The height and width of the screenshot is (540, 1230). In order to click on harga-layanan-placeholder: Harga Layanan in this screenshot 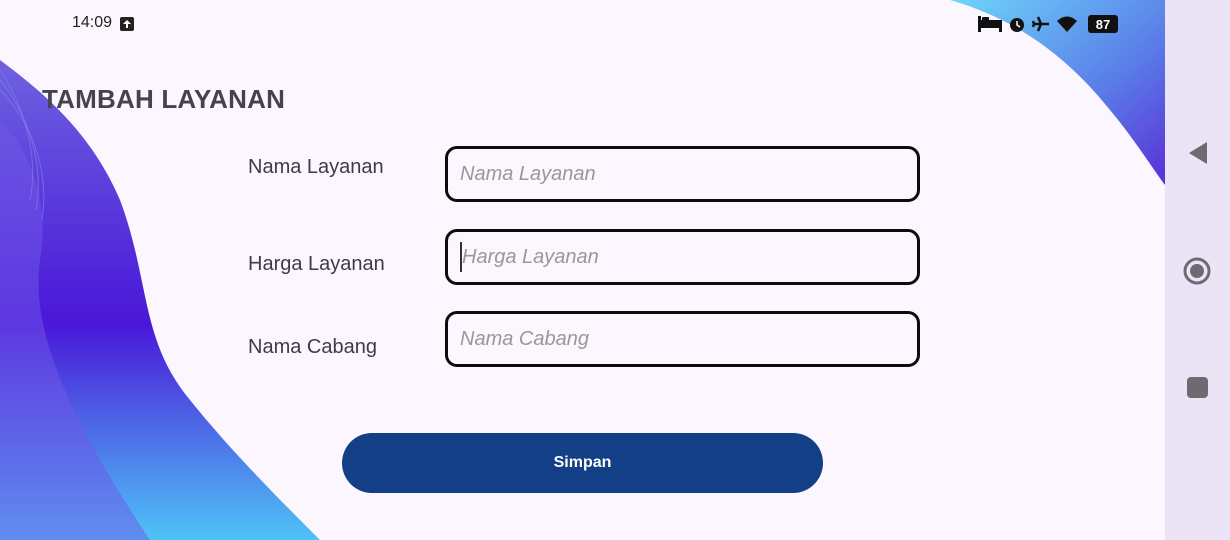, I will do `click(530, 256)`.